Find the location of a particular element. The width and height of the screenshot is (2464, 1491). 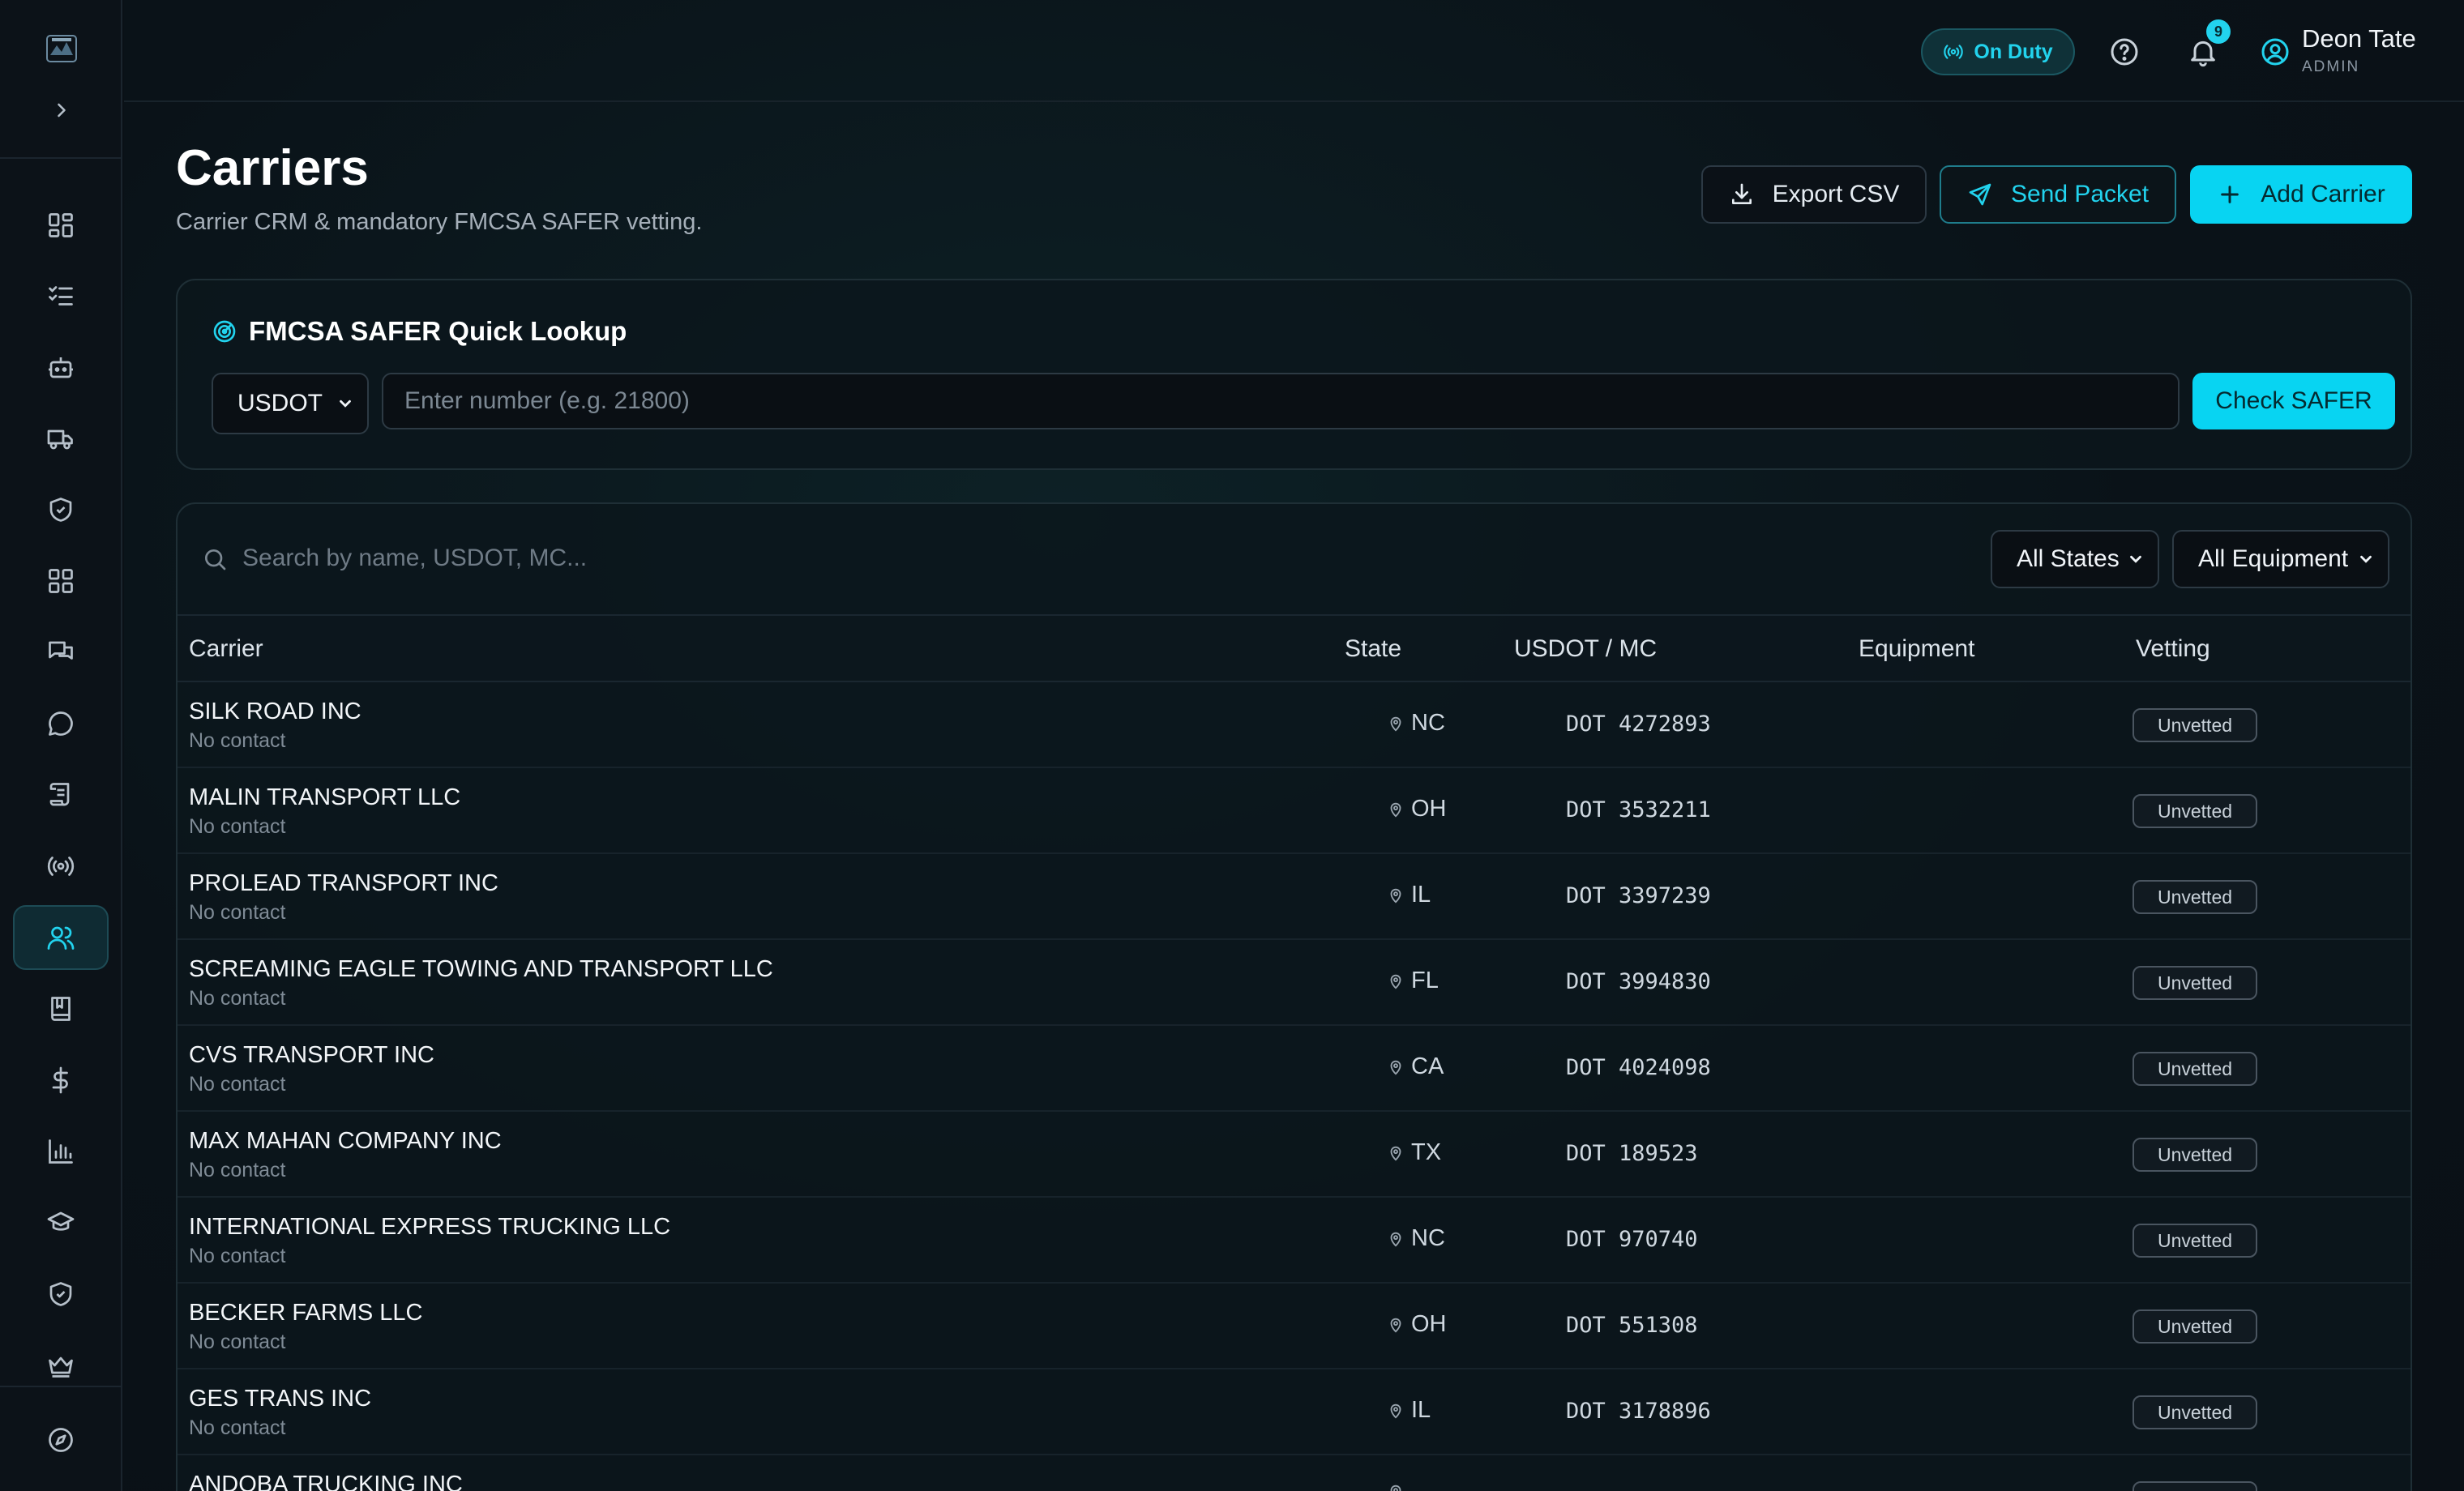

add-carrier-button: Add Carrier is located at coordinates (2301, 194).